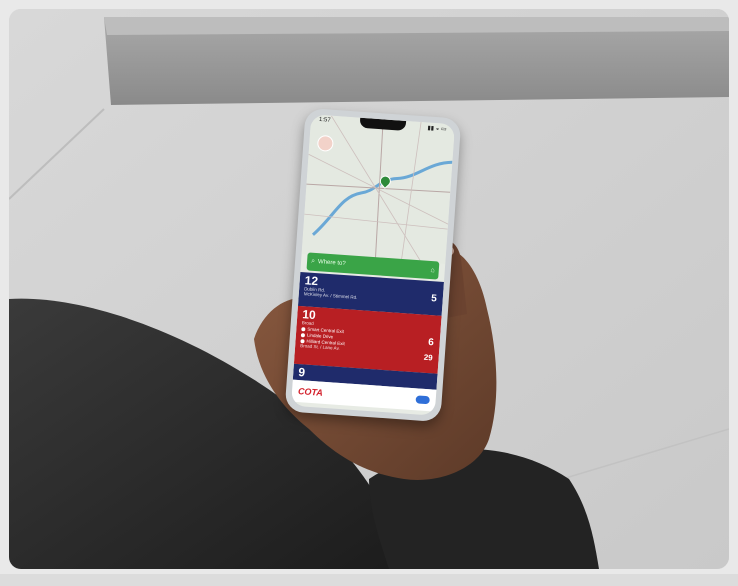 The height and width of the screenshot is (586, 738). What do you see at coordinates (422, 400) in the screenshot?
I see `toggle-button` at bounding box center [422, 400].